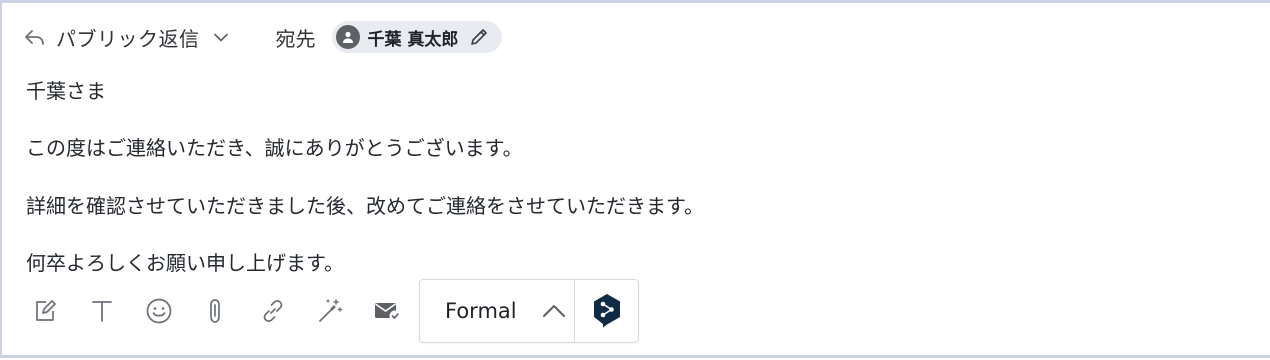 The width and height of the screenshot is (1270, 360). I want to click on chevron-up-icon, so click(554, 311).